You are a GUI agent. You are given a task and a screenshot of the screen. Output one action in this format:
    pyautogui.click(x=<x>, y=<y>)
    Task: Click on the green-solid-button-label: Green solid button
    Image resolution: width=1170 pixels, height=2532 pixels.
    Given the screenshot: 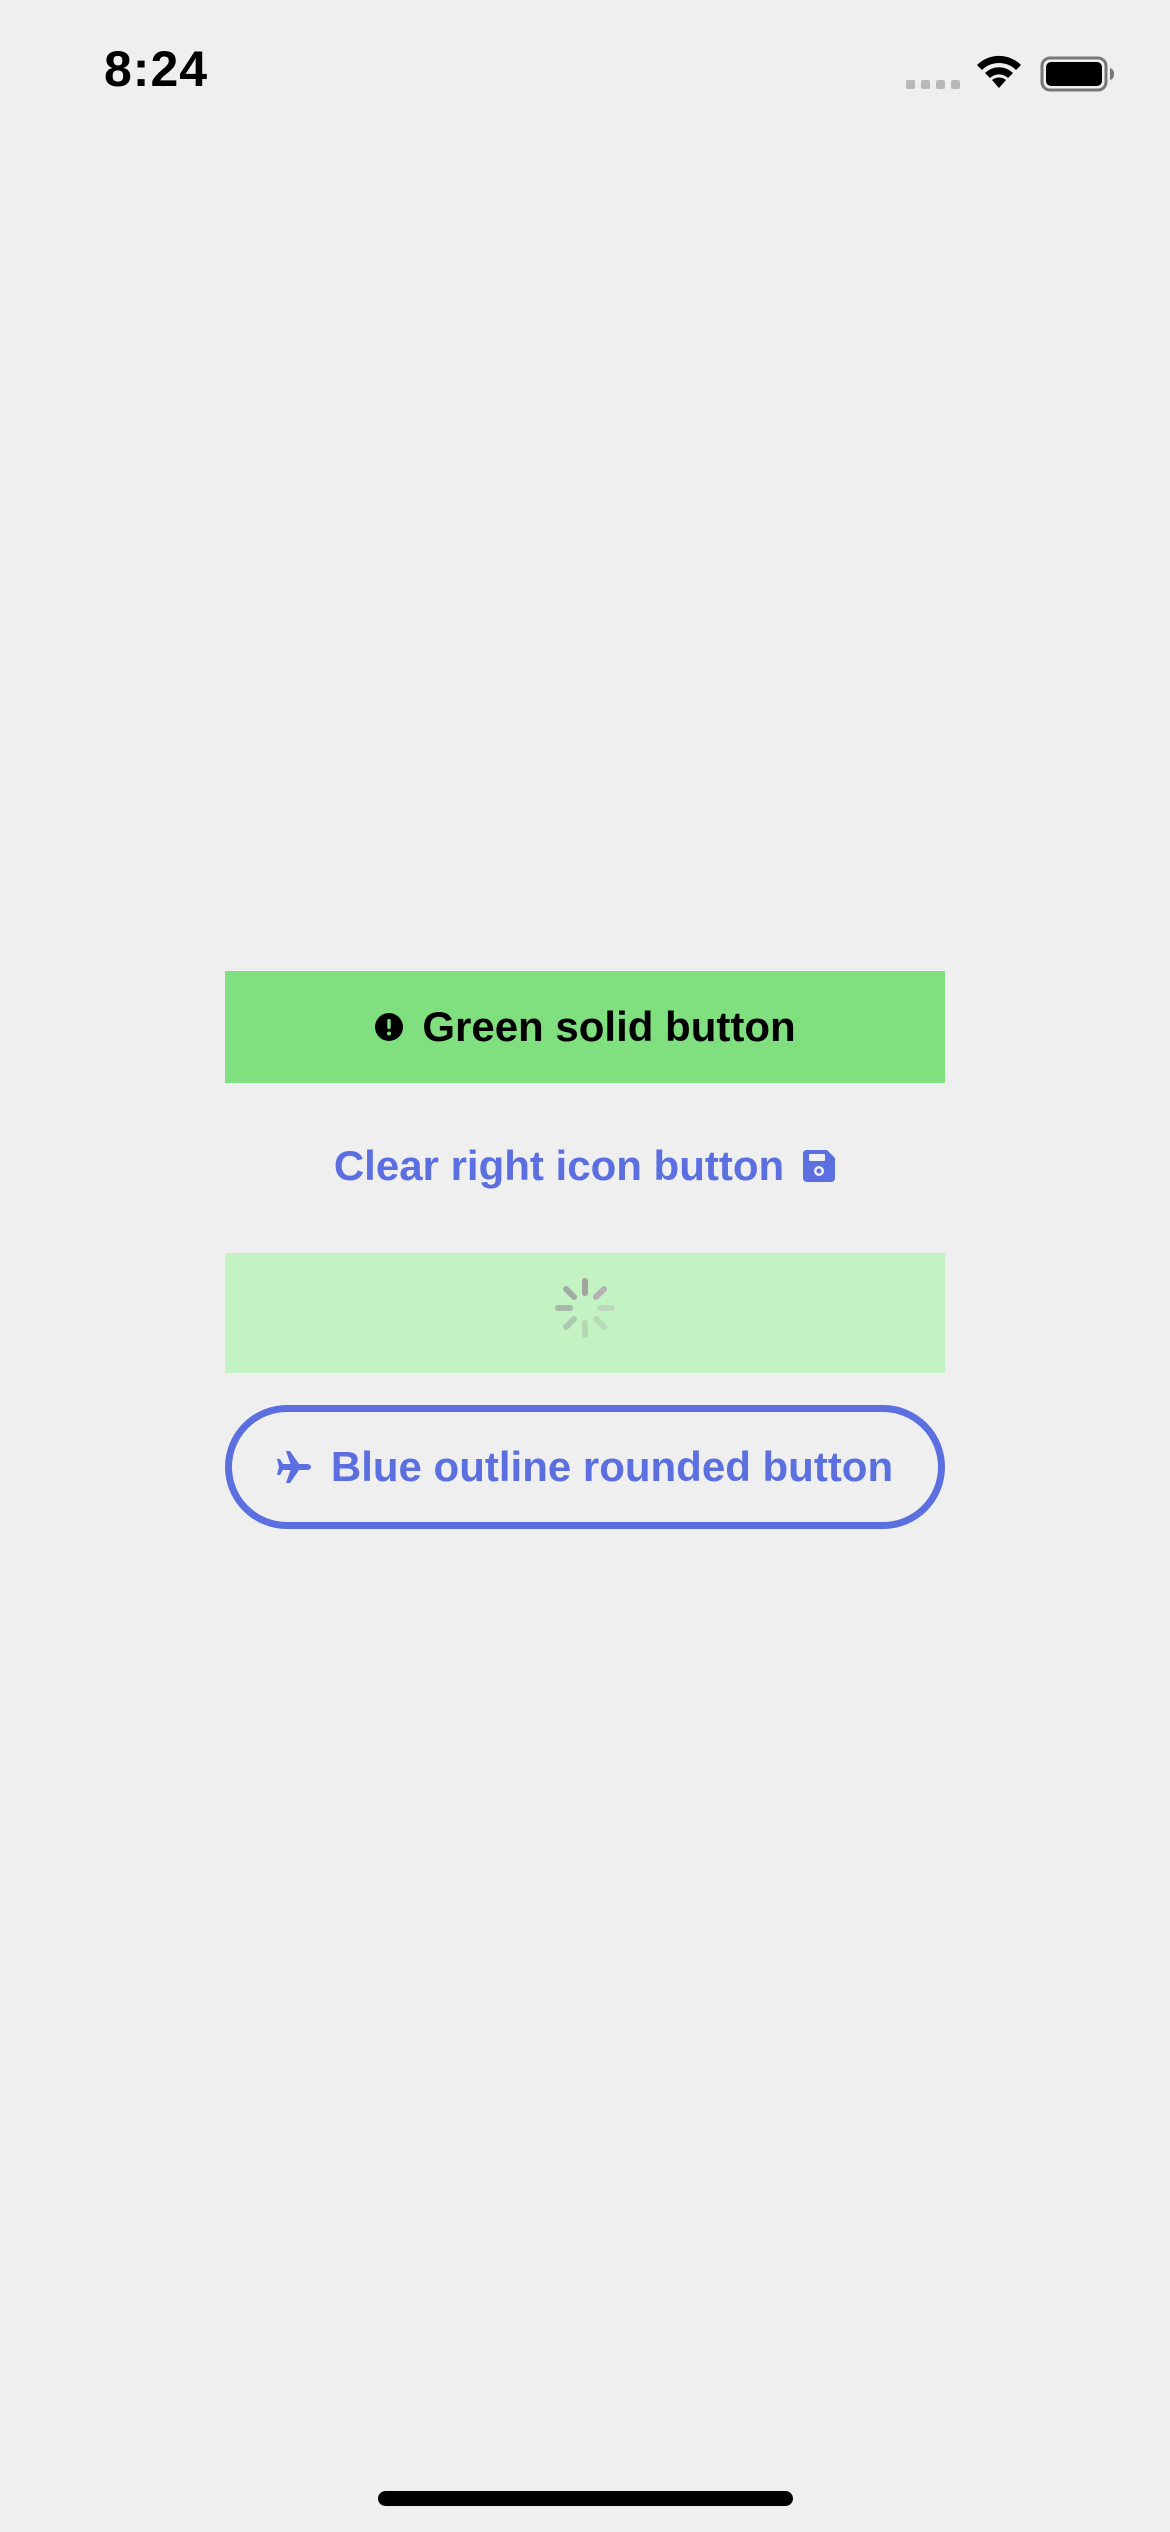 What is the action you would take?
    pyautogui.click(x=609, y=1026)
    